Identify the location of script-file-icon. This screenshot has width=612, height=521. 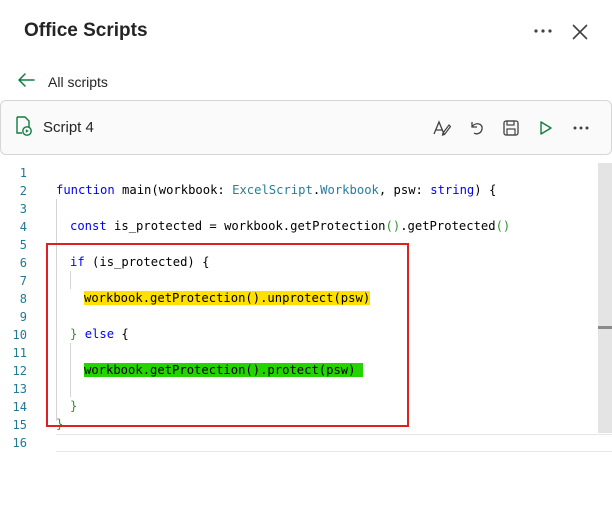
(23, 126).